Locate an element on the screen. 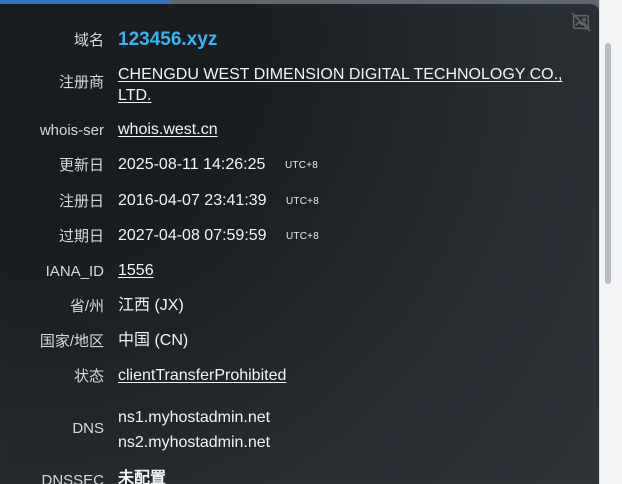 The height and width of the screenshot is (484, 622). updated-label: 更新日 is located at coordinates (81, 165).